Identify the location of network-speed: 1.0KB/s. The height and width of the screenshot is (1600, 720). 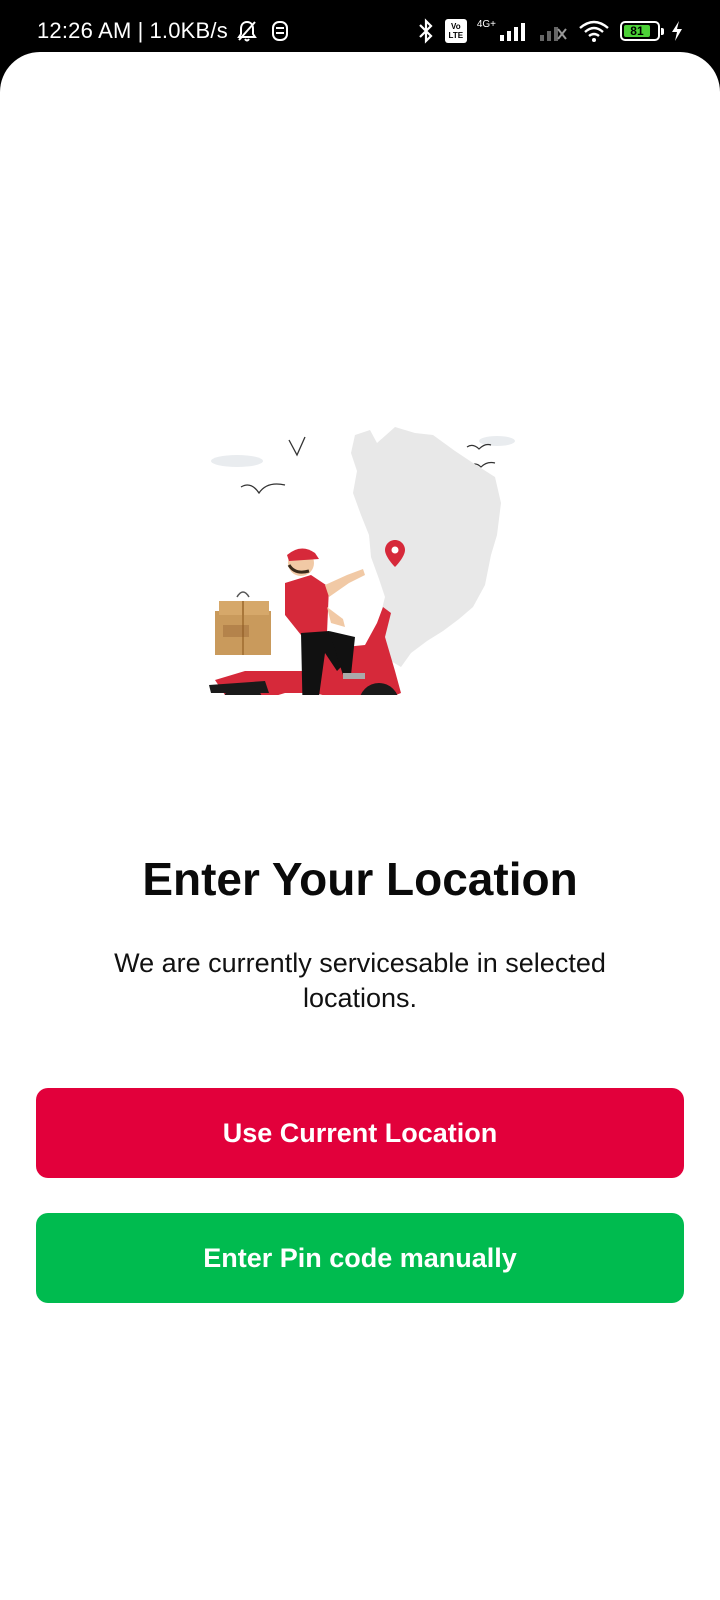
(188, 30).